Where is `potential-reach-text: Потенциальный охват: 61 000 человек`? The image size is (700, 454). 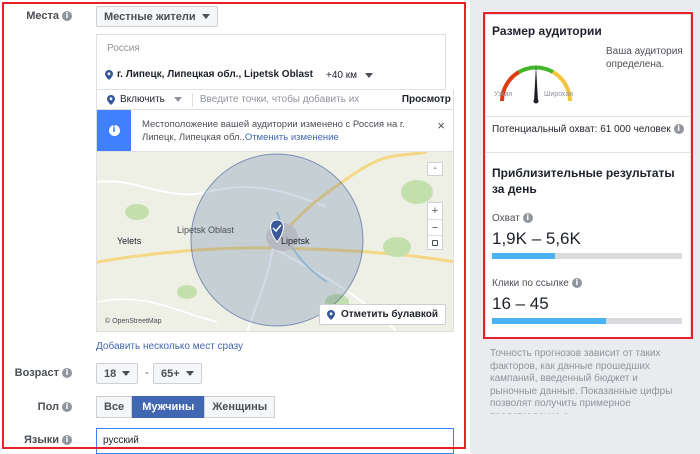
potential-reach-text: Потенциальный охват: 61 000 человек is located at coordinates (581, 129).